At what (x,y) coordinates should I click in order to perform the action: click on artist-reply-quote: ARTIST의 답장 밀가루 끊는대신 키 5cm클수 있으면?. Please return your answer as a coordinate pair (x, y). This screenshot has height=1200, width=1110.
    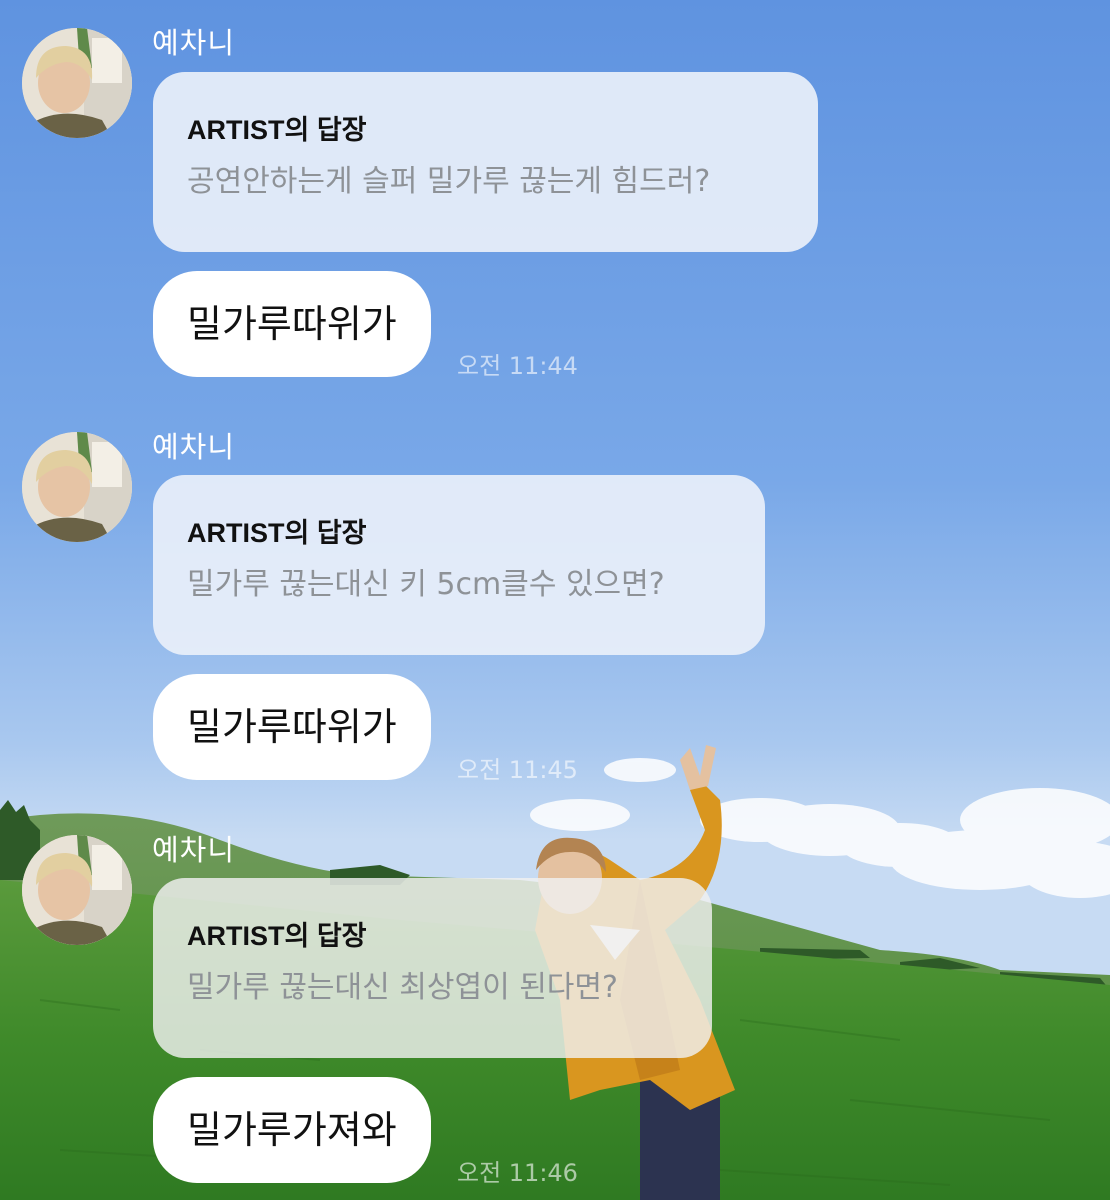
    Looking at the image, I should click on (459, 565).